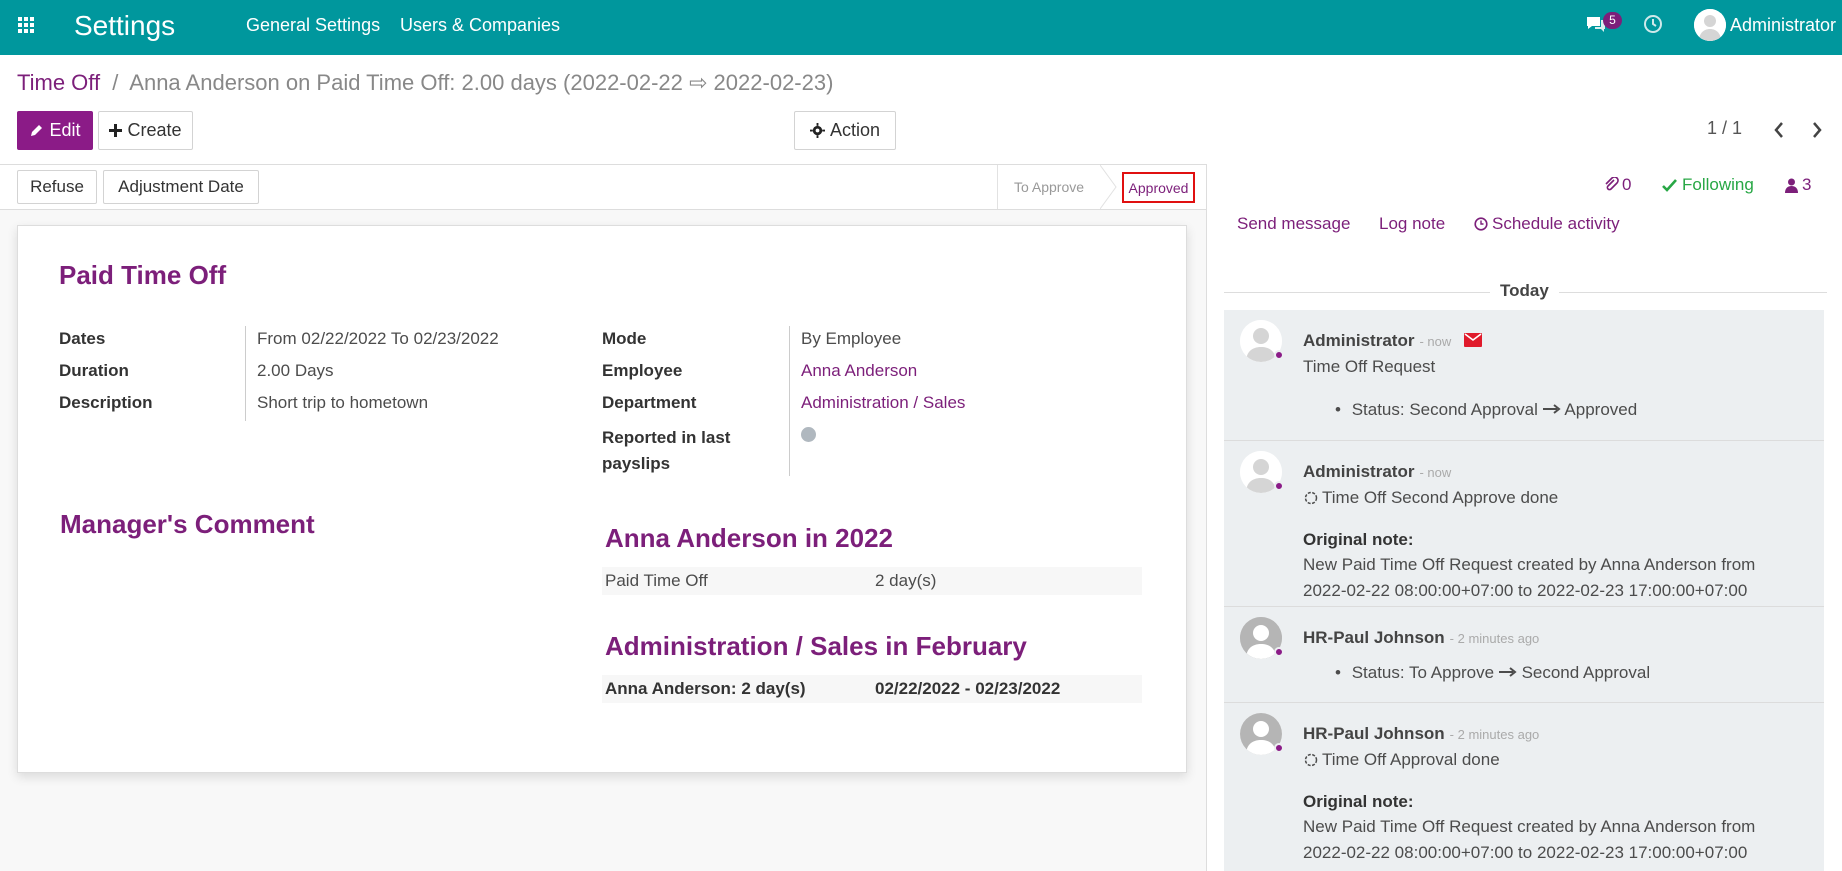  What do you see at coordinates (313, 25) in the screenshot?
I see `menu-general-settings: General Settings` at bounding box center [313, 25].